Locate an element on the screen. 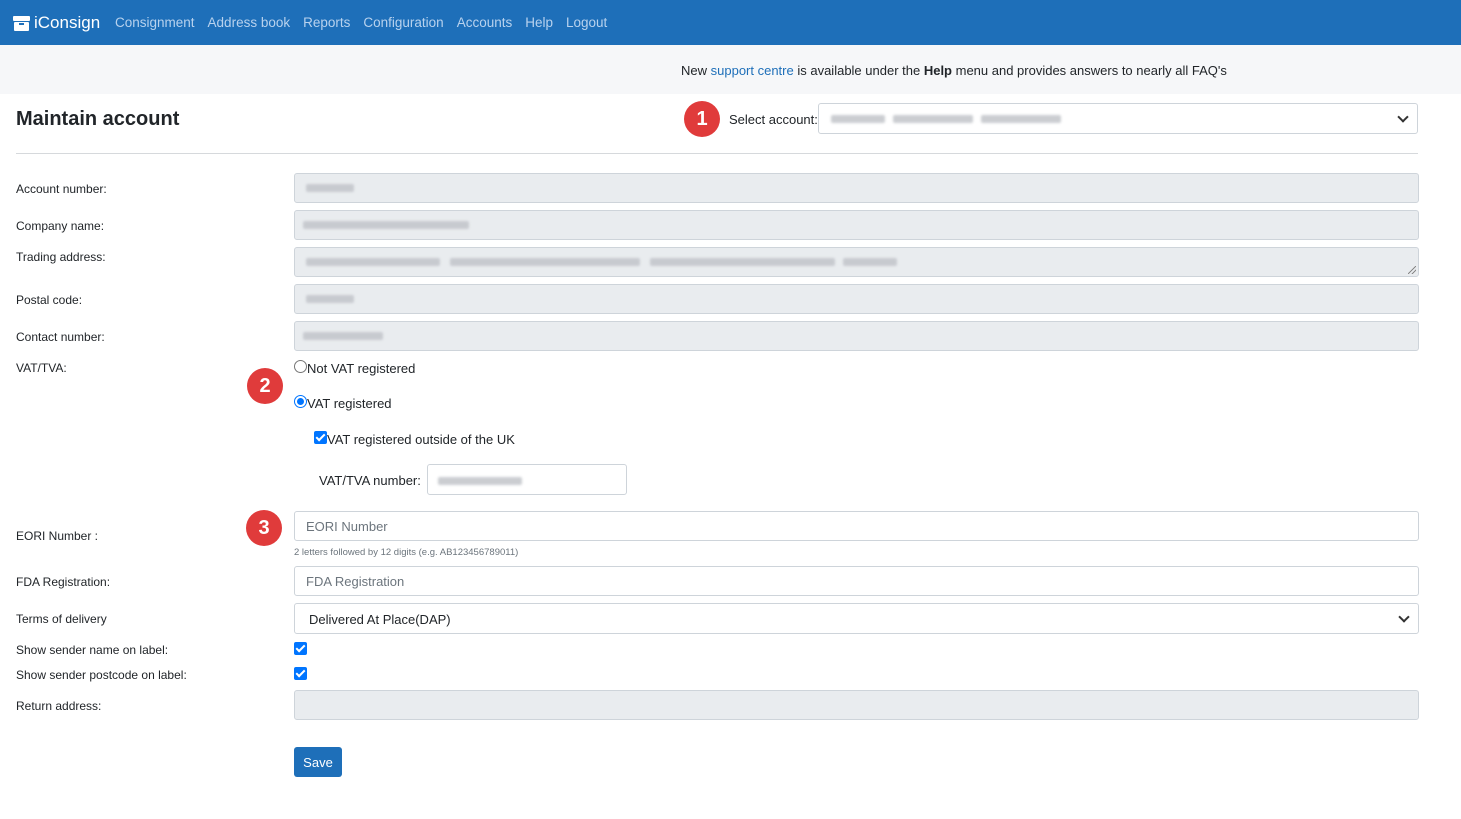 This screenshot has height=819, width=1461. nav-reports: Reports is located at coordinates (326, 22).